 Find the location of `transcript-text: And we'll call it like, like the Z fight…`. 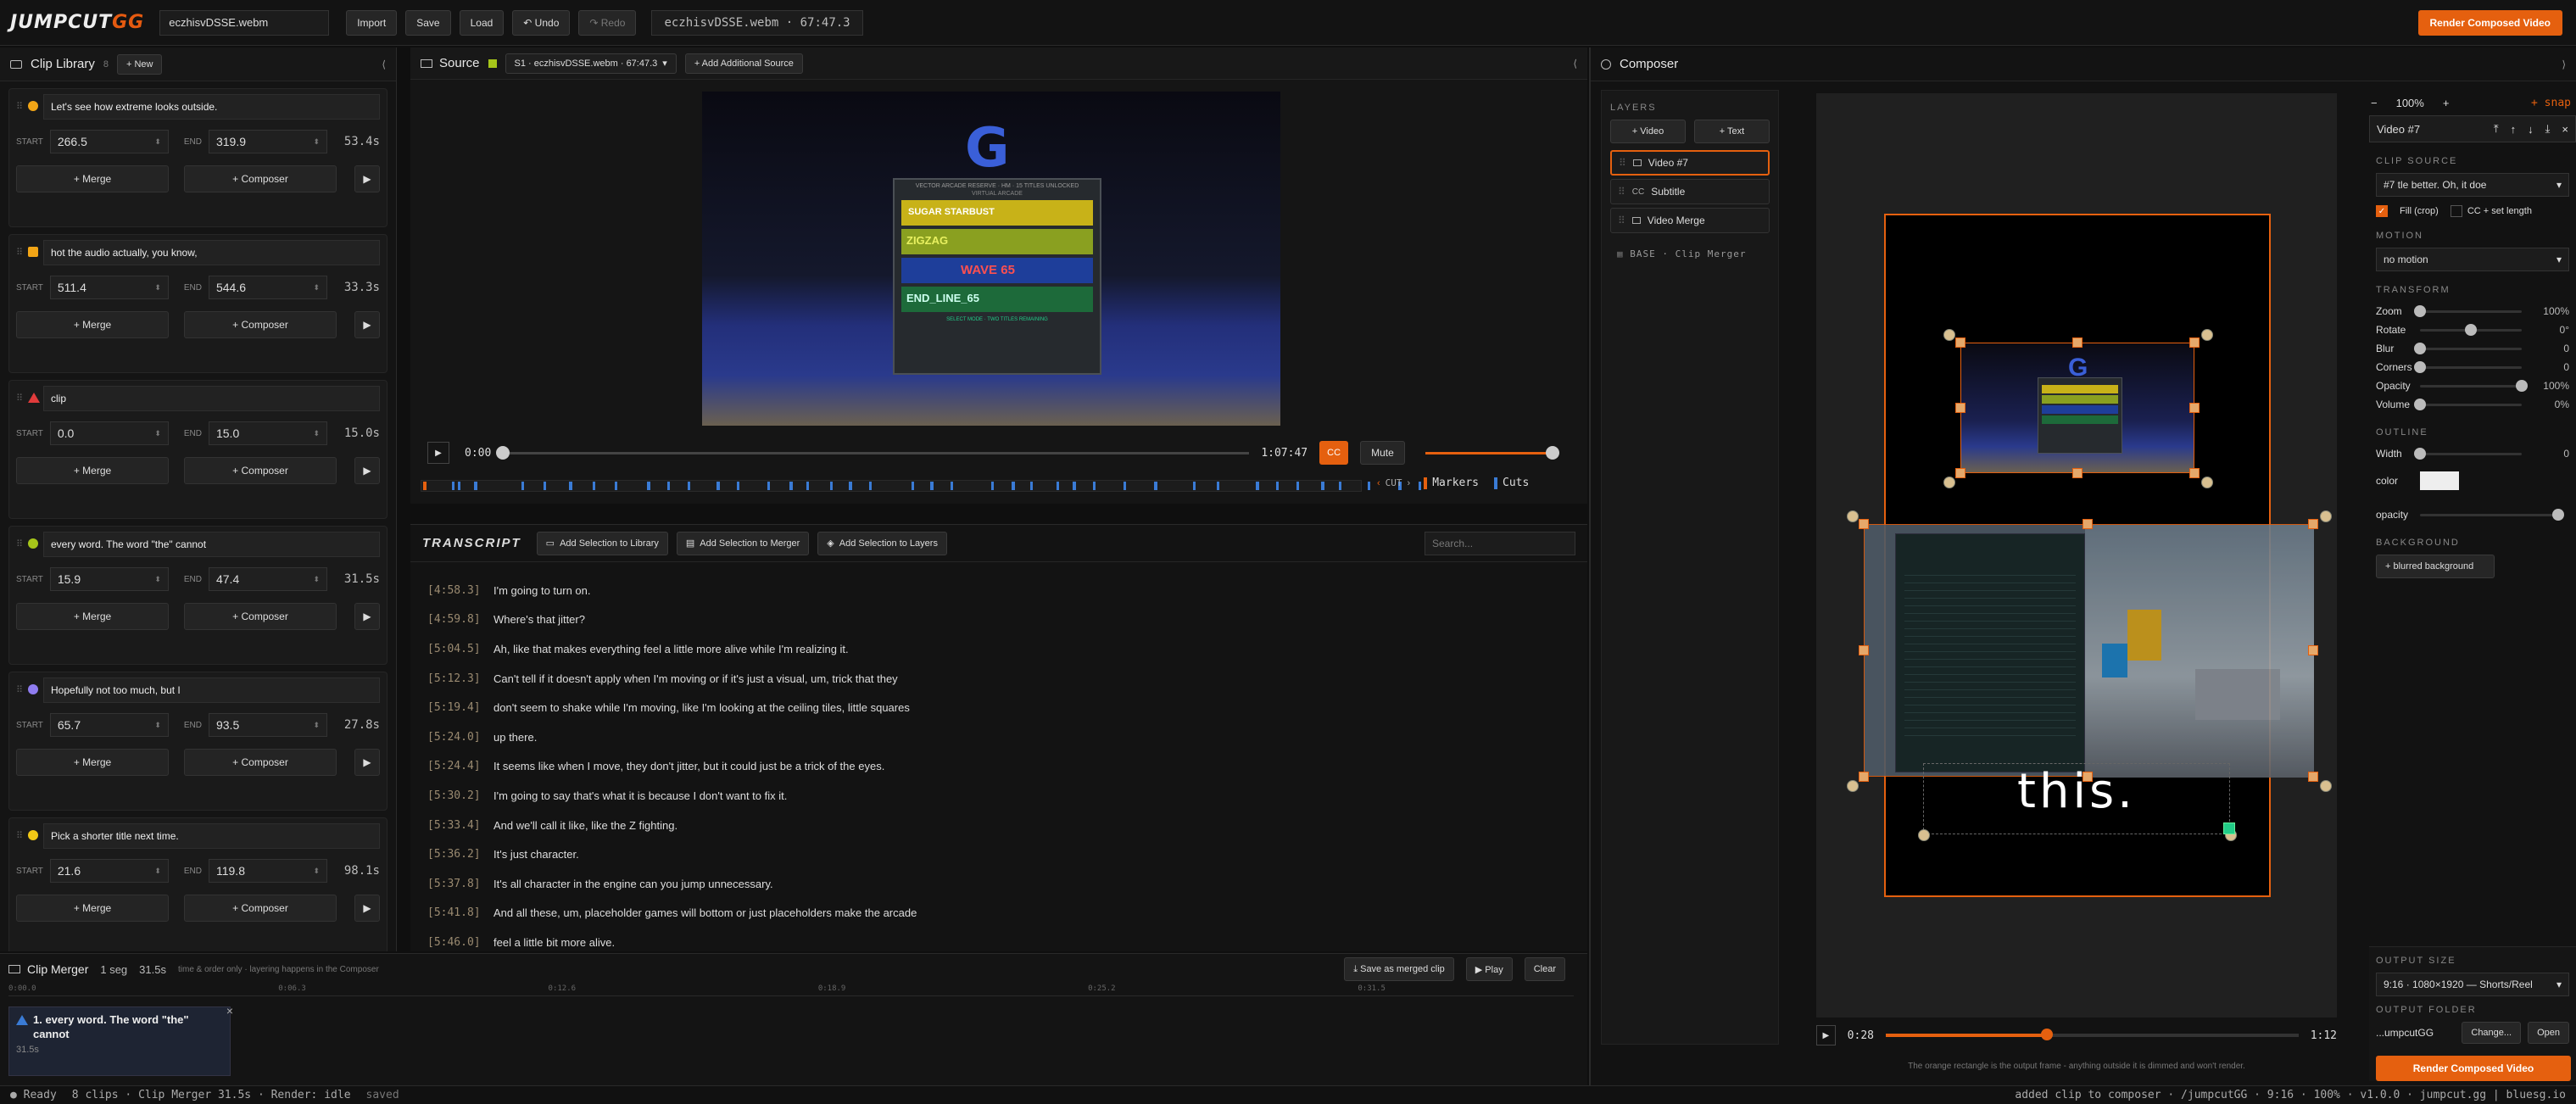

transcript-text: And we'll call it like, like the Z fight… is located at coordinates (585, 825).